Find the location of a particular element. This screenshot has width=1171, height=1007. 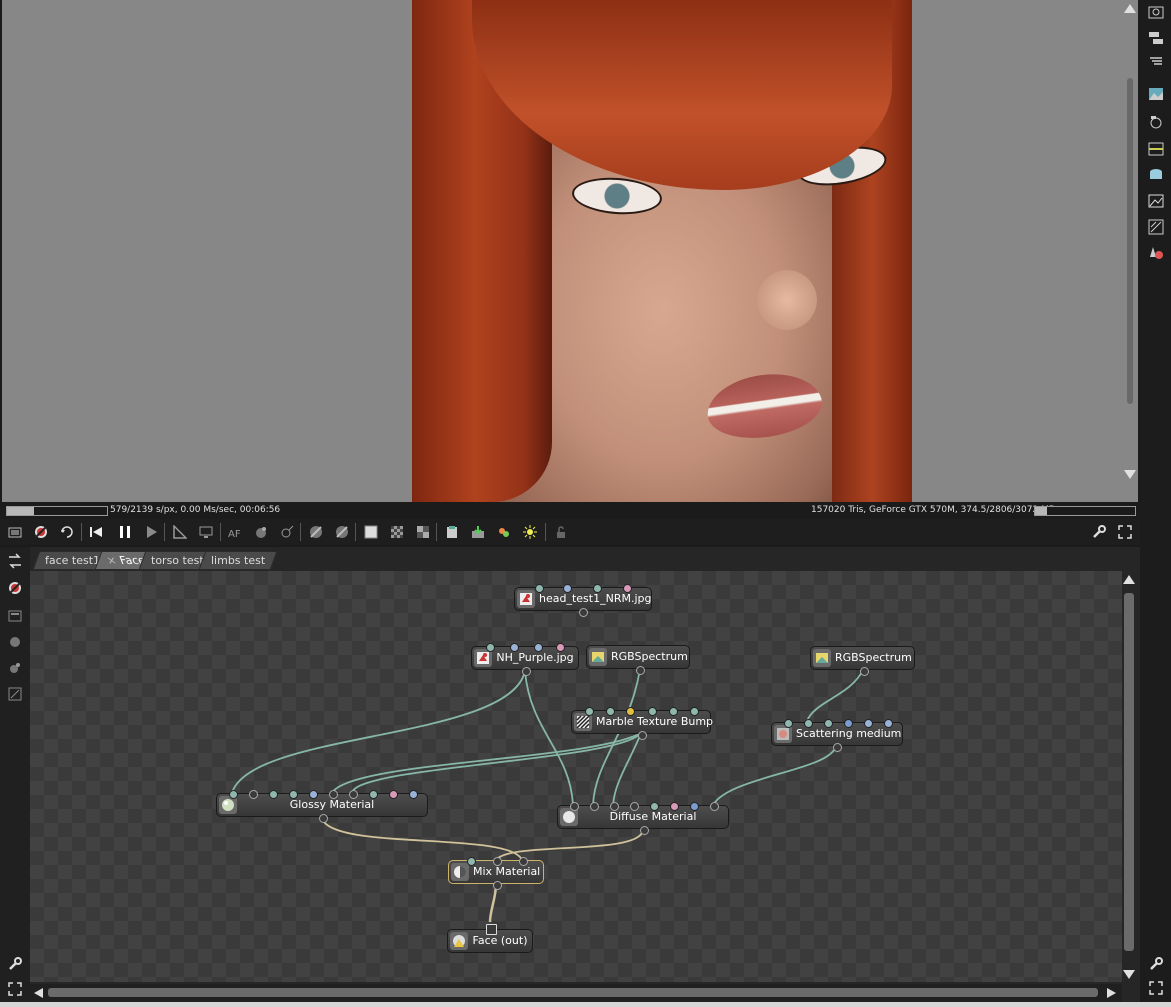

node-rgb-spectrum-2: RGBSpectrum is located at coordinates (862, 661).